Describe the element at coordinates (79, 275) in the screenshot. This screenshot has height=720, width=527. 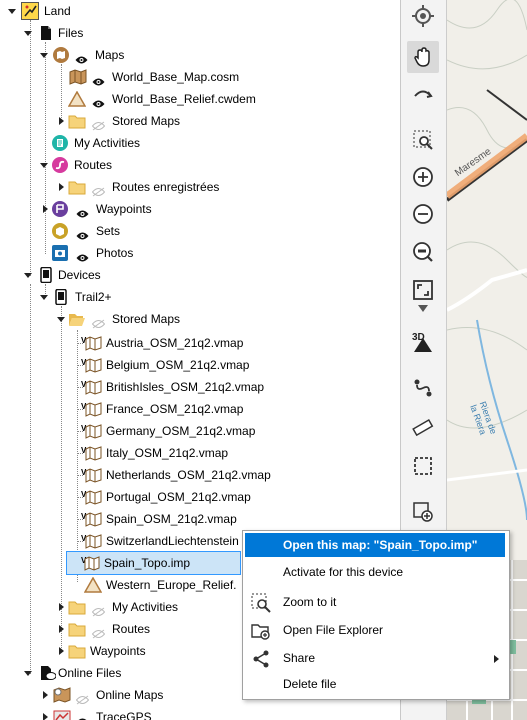
I see `tree-label: Devices` at that location.